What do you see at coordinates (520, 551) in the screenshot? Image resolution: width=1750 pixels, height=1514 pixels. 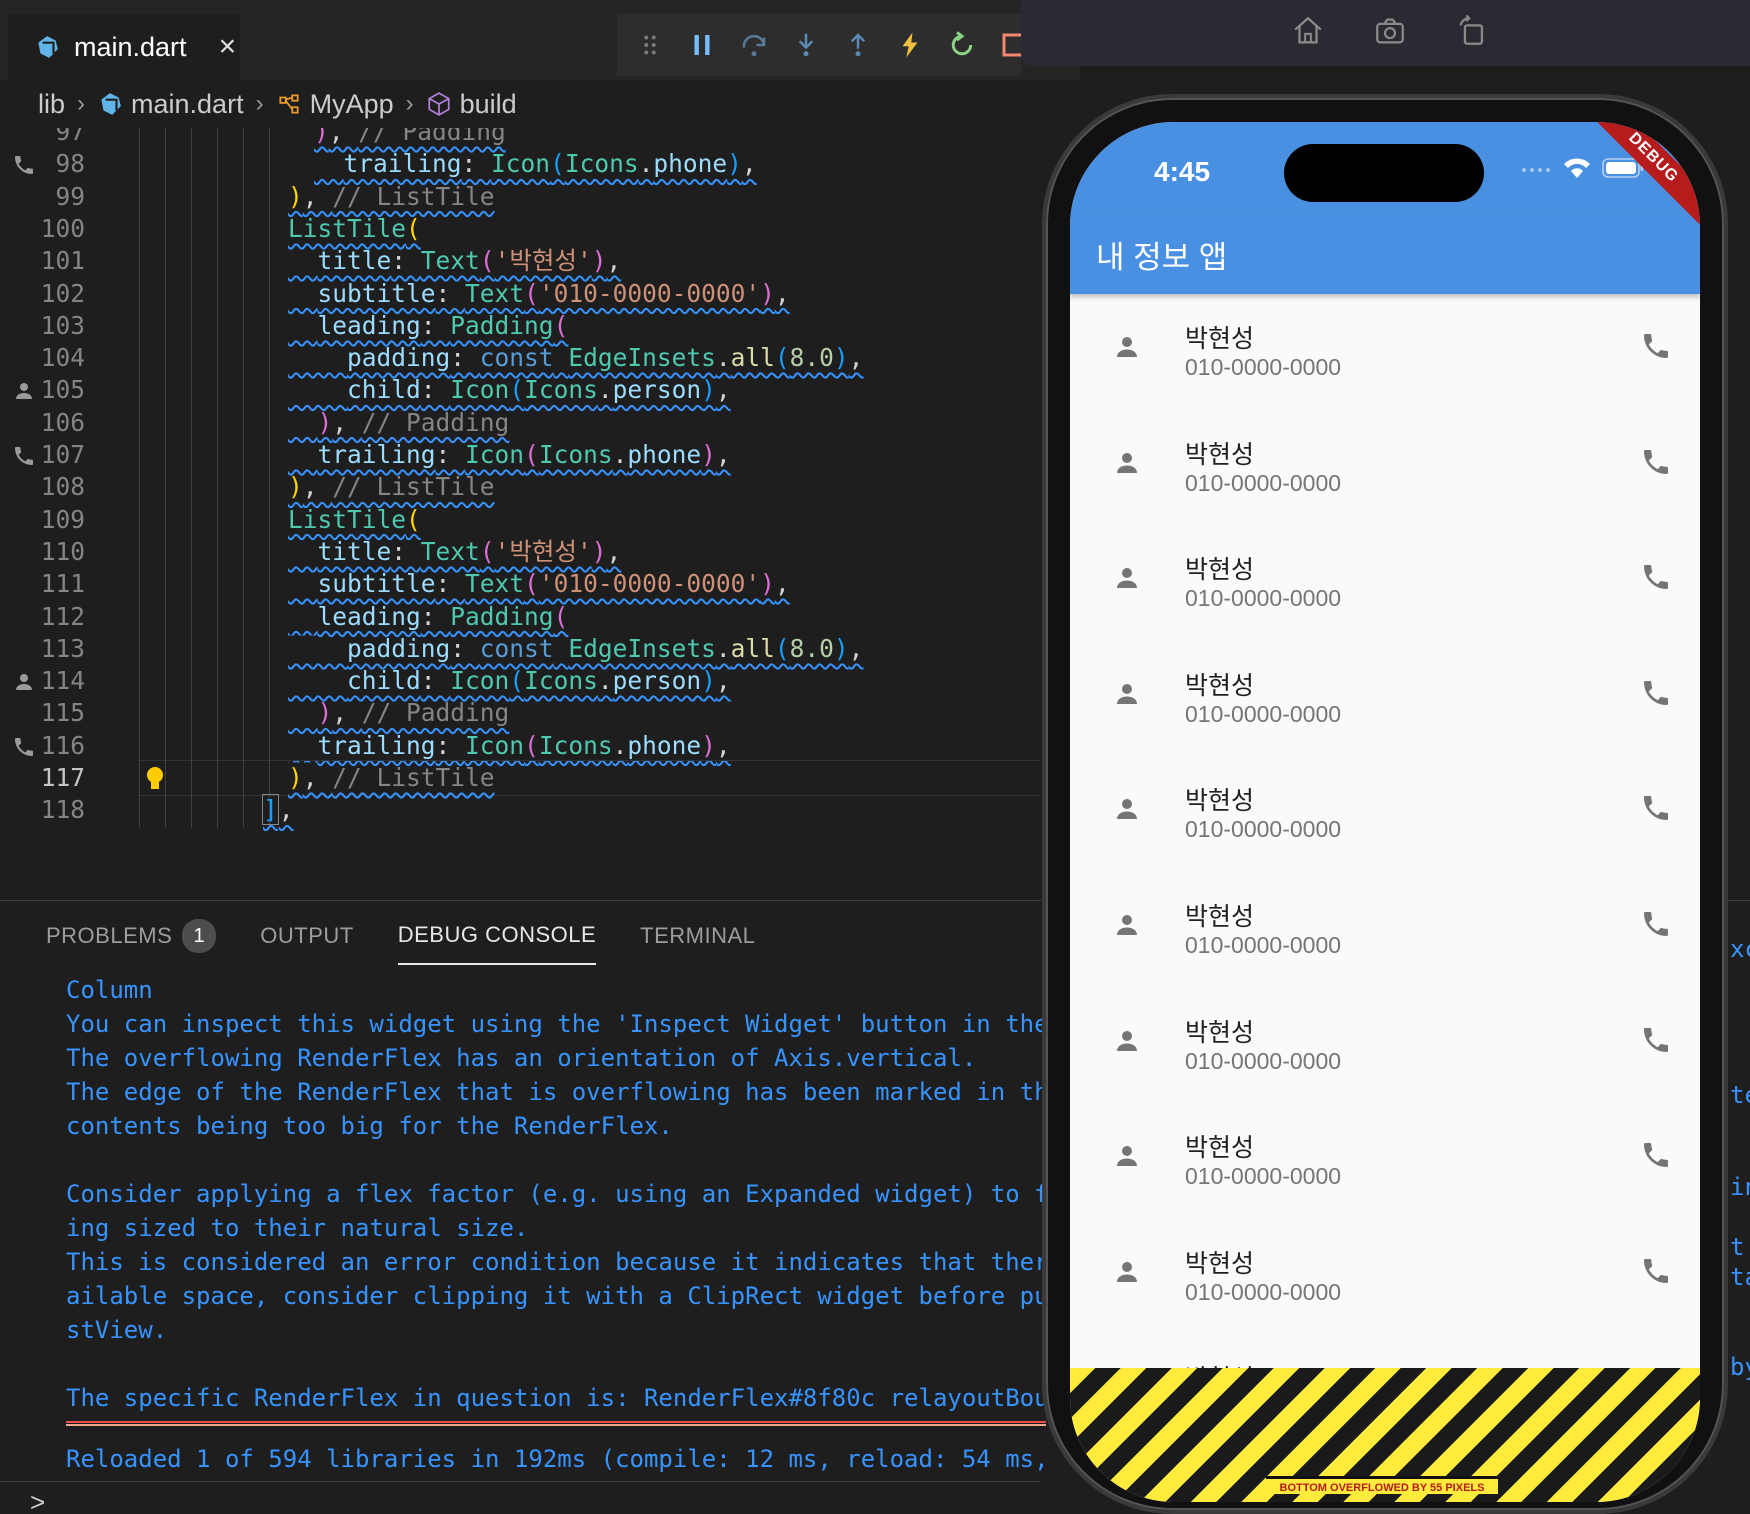 I see `code-line: 110 title: Text('박현성'),` at bounding box center [520, 551].